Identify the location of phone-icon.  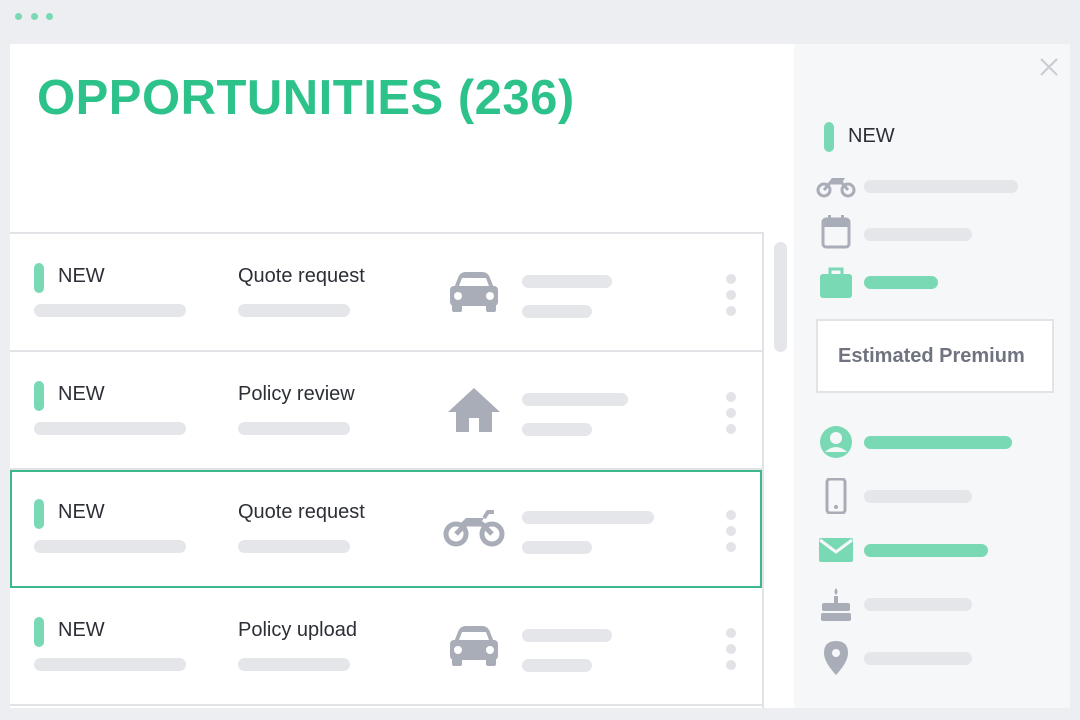
(836, 496).